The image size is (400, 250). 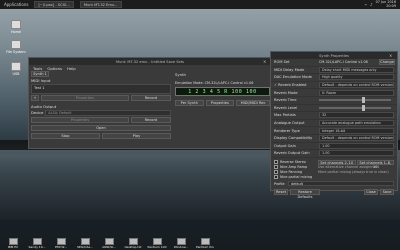 What do you see at coordinates (16, 44) in the screenshot?
I see `drive-icon` at bounding box center [16, 44].